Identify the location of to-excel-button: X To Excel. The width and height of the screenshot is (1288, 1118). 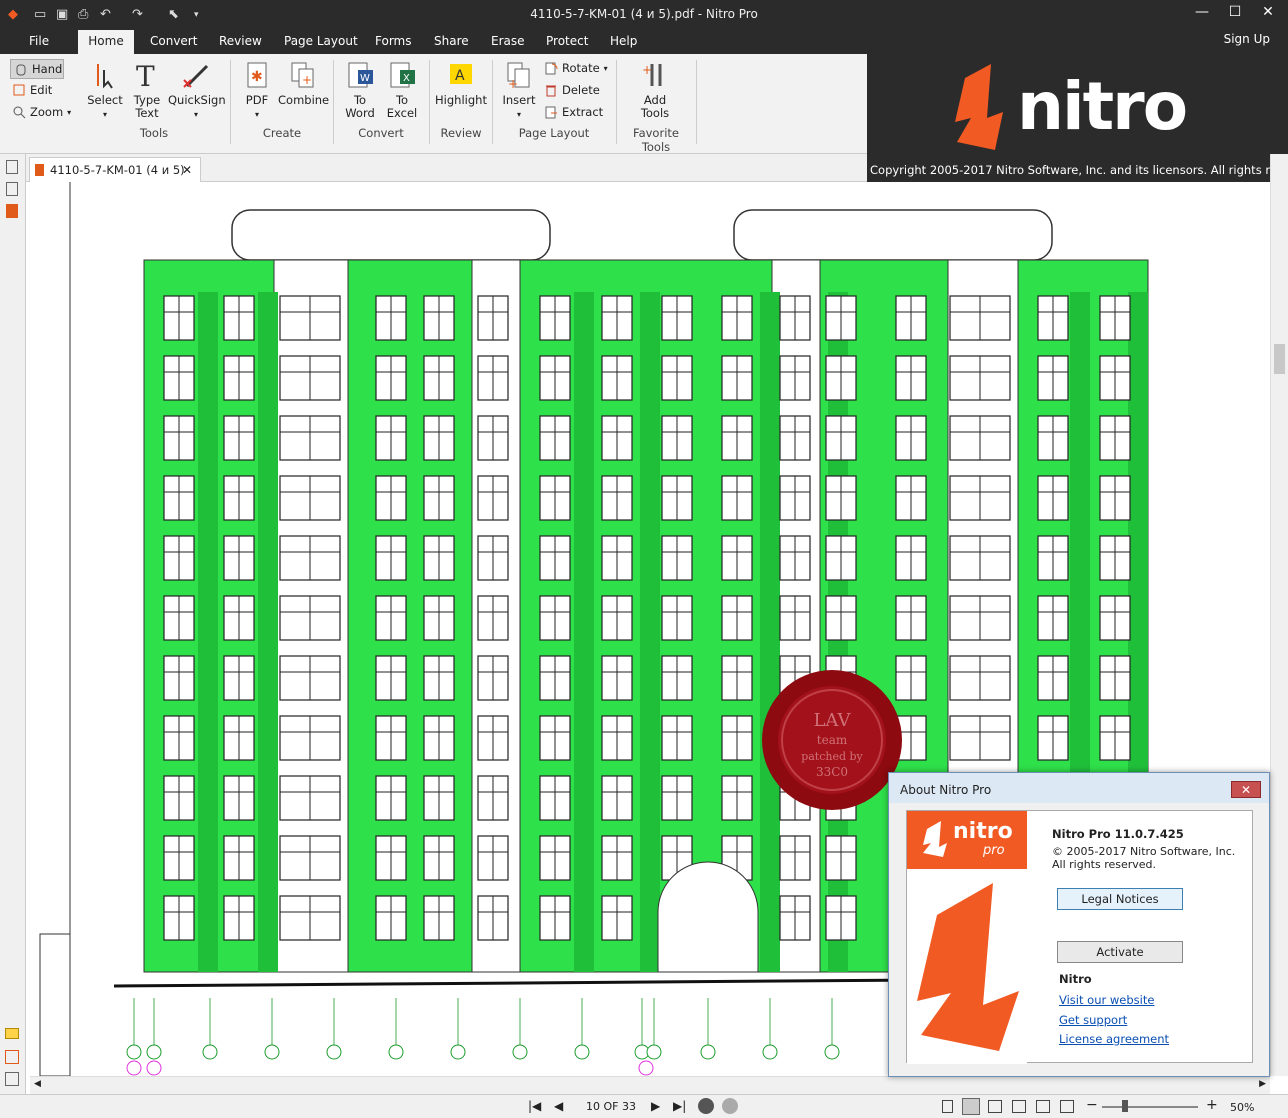
(402, 90).